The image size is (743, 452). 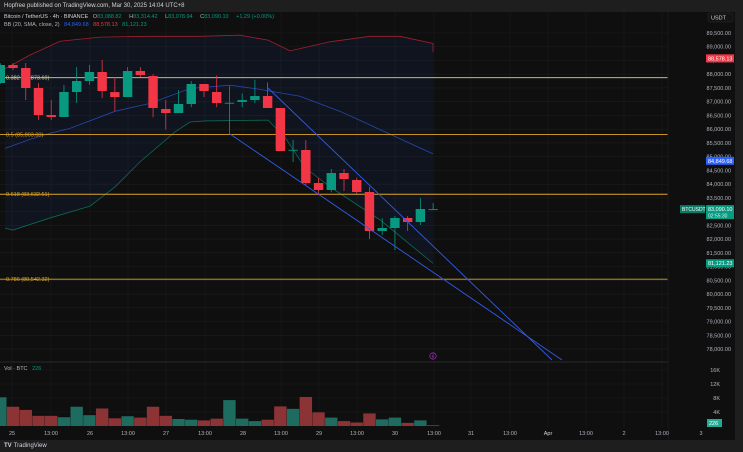 What do you see at coordinates (720, 264) in the screenshot?
I see `bb-lower-price-badge-text: 81,121.23` at bounding box center [720, 264].